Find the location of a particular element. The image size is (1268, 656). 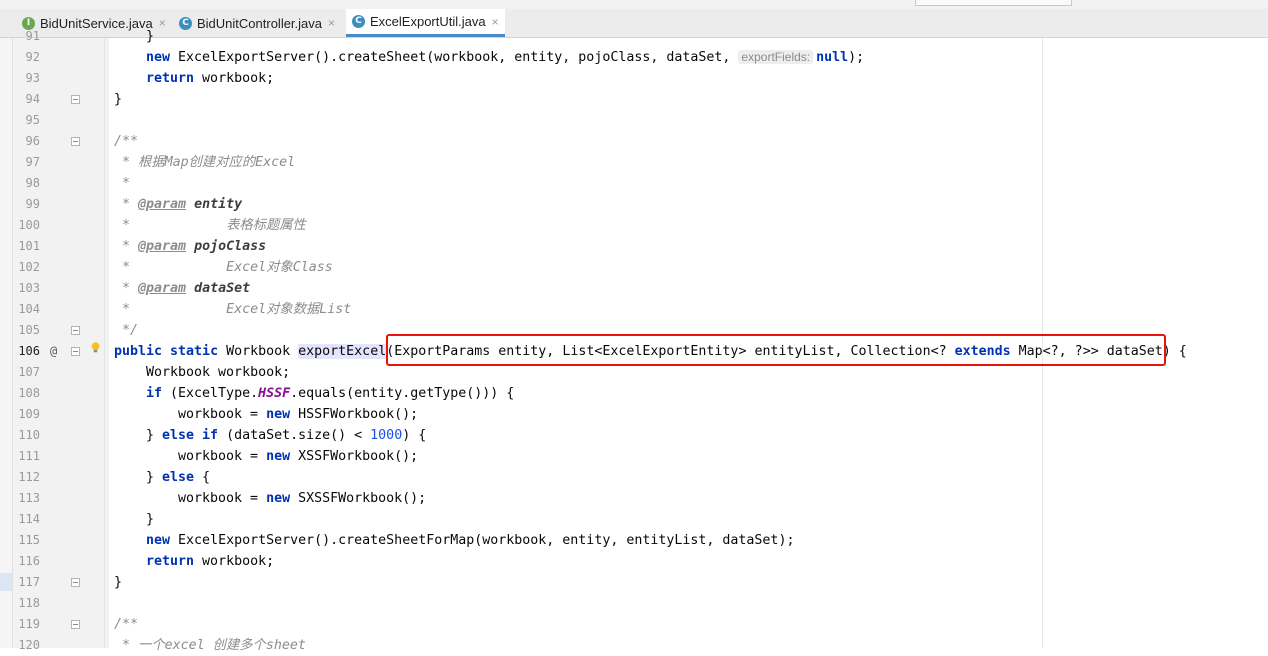

run-config-selector is located at coordinates (993, 3).